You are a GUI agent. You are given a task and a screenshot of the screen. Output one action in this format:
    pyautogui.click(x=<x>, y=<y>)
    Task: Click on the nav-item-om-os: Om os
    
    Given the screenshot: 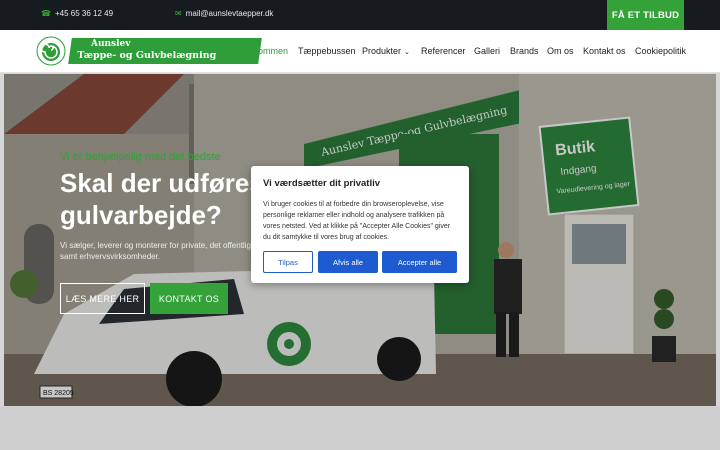 What is the action you would take?
    pyautogui.click(x=560, y=51)
    